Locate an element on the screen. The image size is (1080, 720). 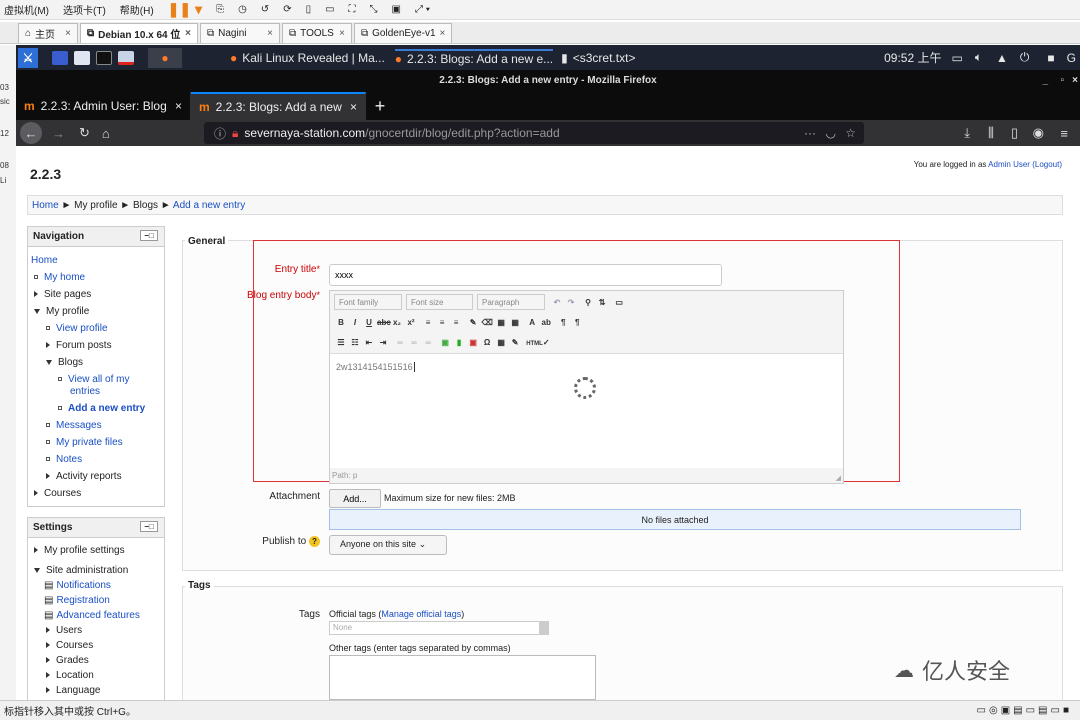
nav-courses: Courses is located at coordinates (57, 493).